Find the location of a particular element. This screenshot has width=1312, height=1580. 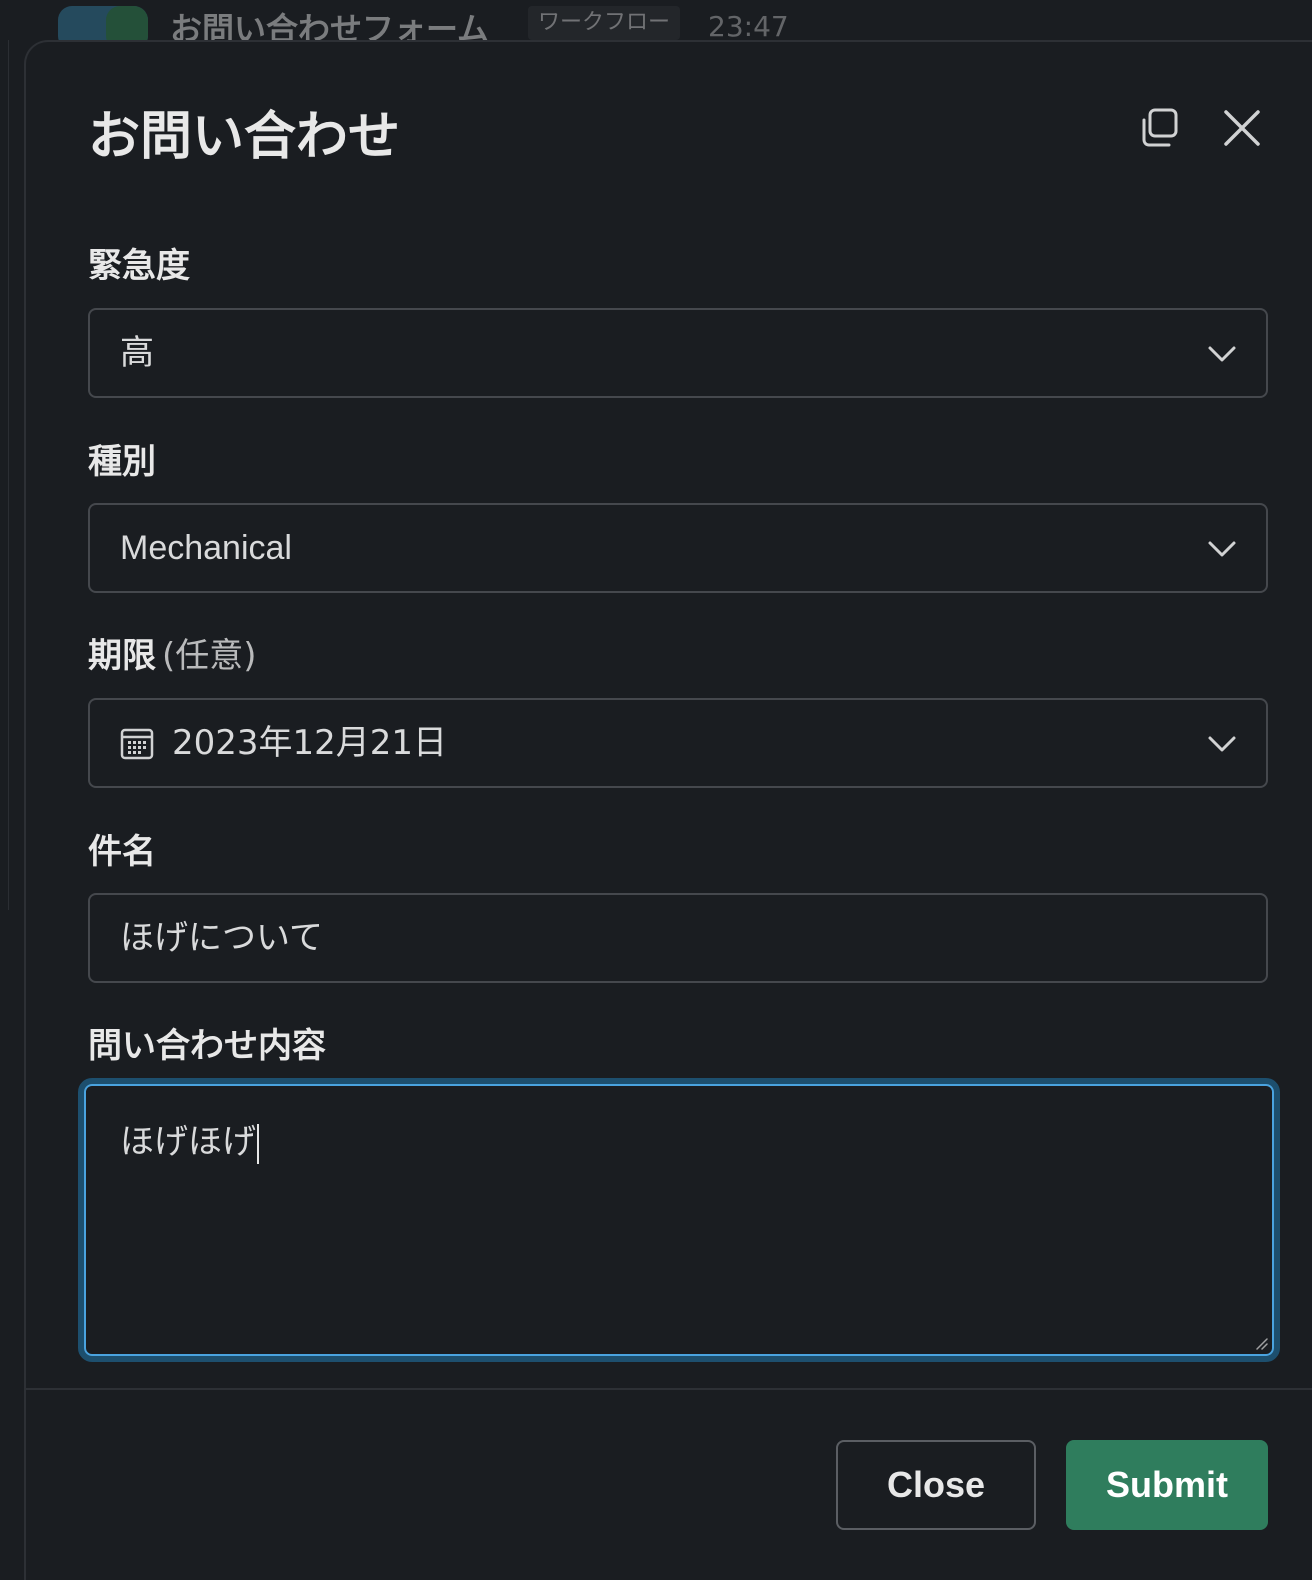

resize-handle-icon is located at coordinates (1260, 1342).